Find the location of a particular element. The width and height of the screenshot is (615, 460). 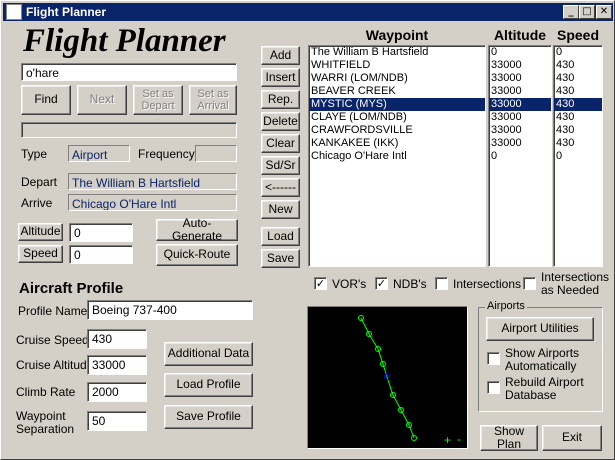

speed-button: Speed is located at coordinates (40, 254).